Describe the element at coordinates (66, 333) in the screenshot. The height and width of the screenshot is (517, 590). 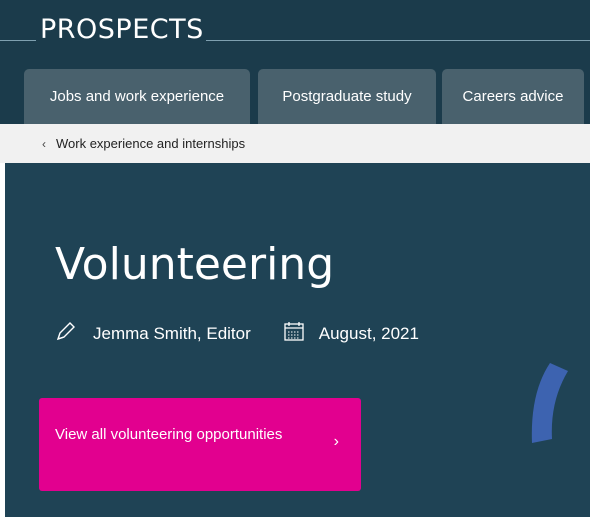
I see `pencil-icon` at that location.